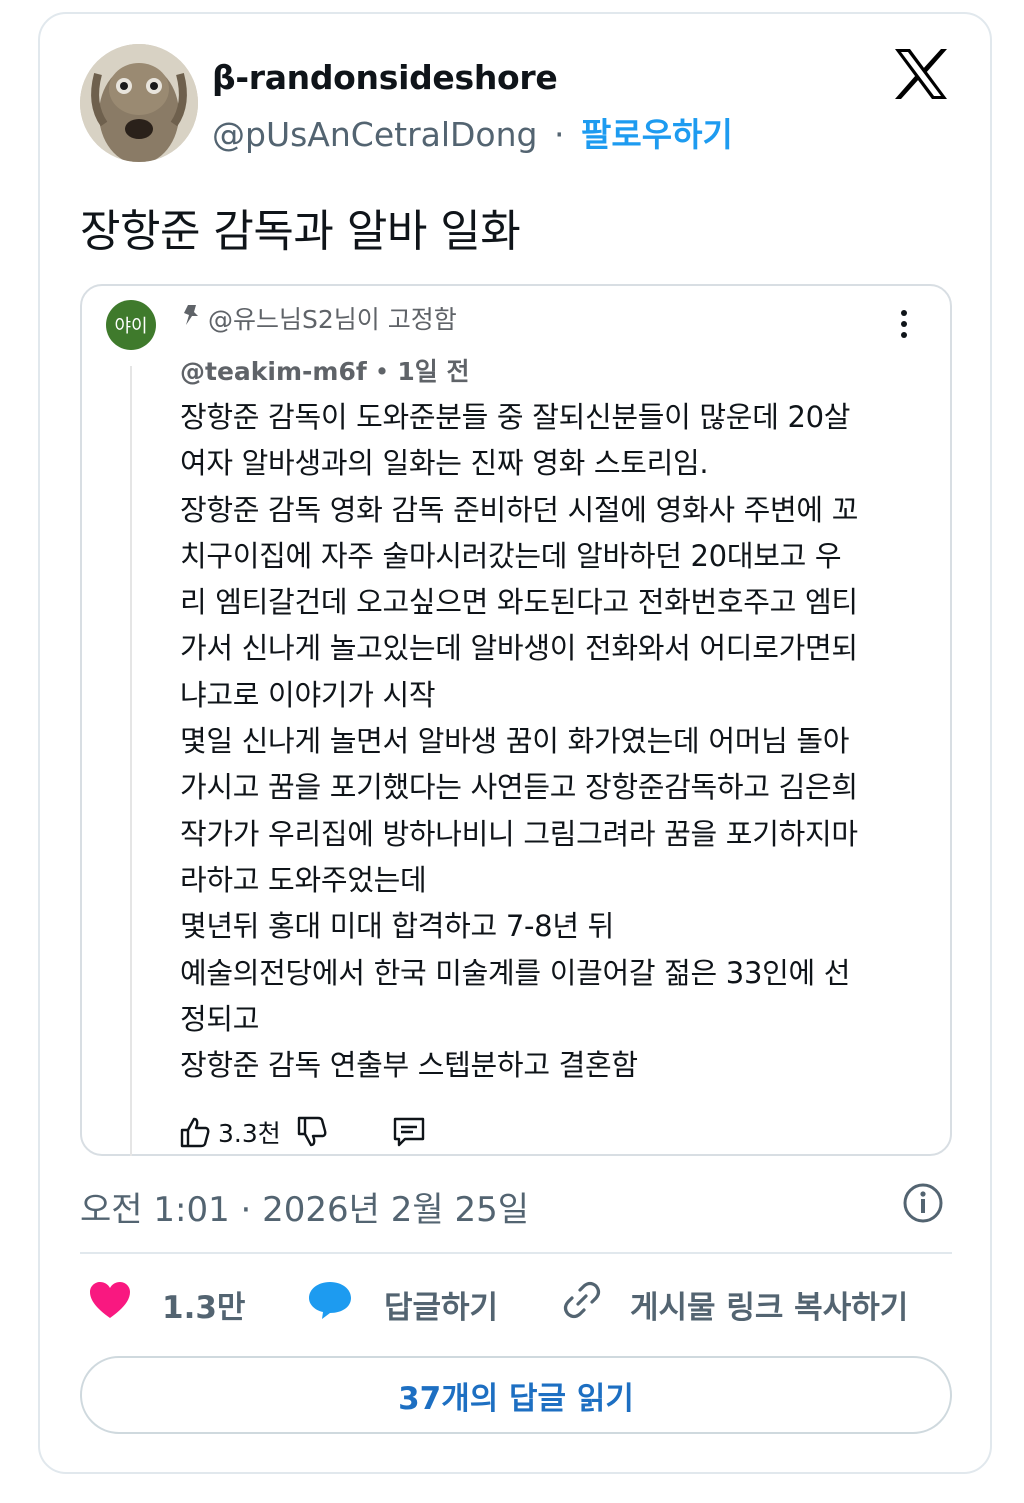 The height and width of the screenshot is (1503, 1024). Describe the element at coordinates (657, 134) in the screenshot. I see `follow-button: 팔로우하기` at that location.